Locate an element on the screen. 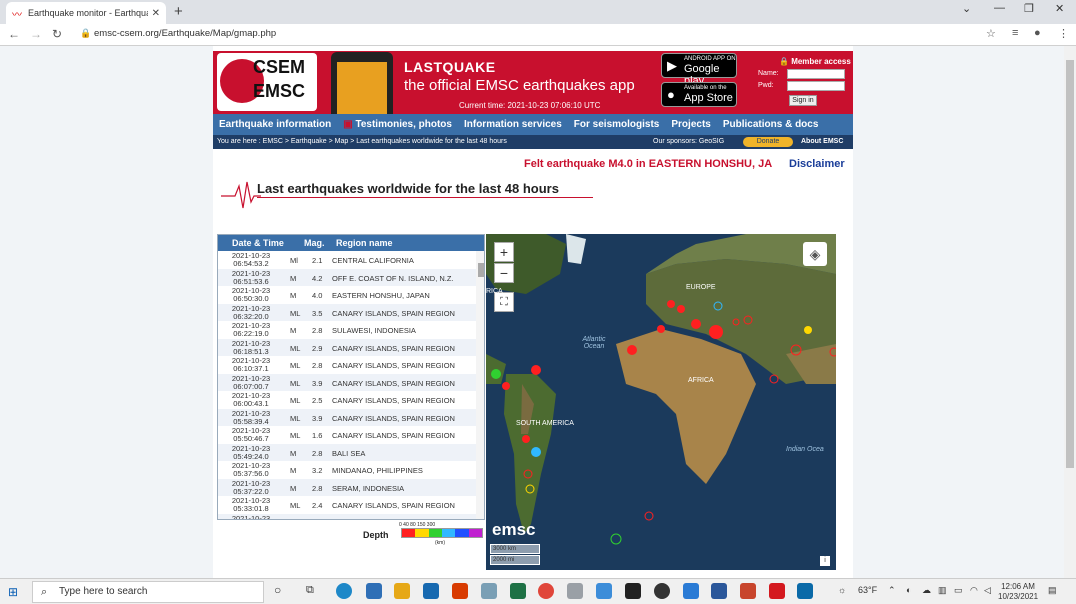 The image size is (1076, 604). volume-icon: ◁ is located at coordinates (987, 590).